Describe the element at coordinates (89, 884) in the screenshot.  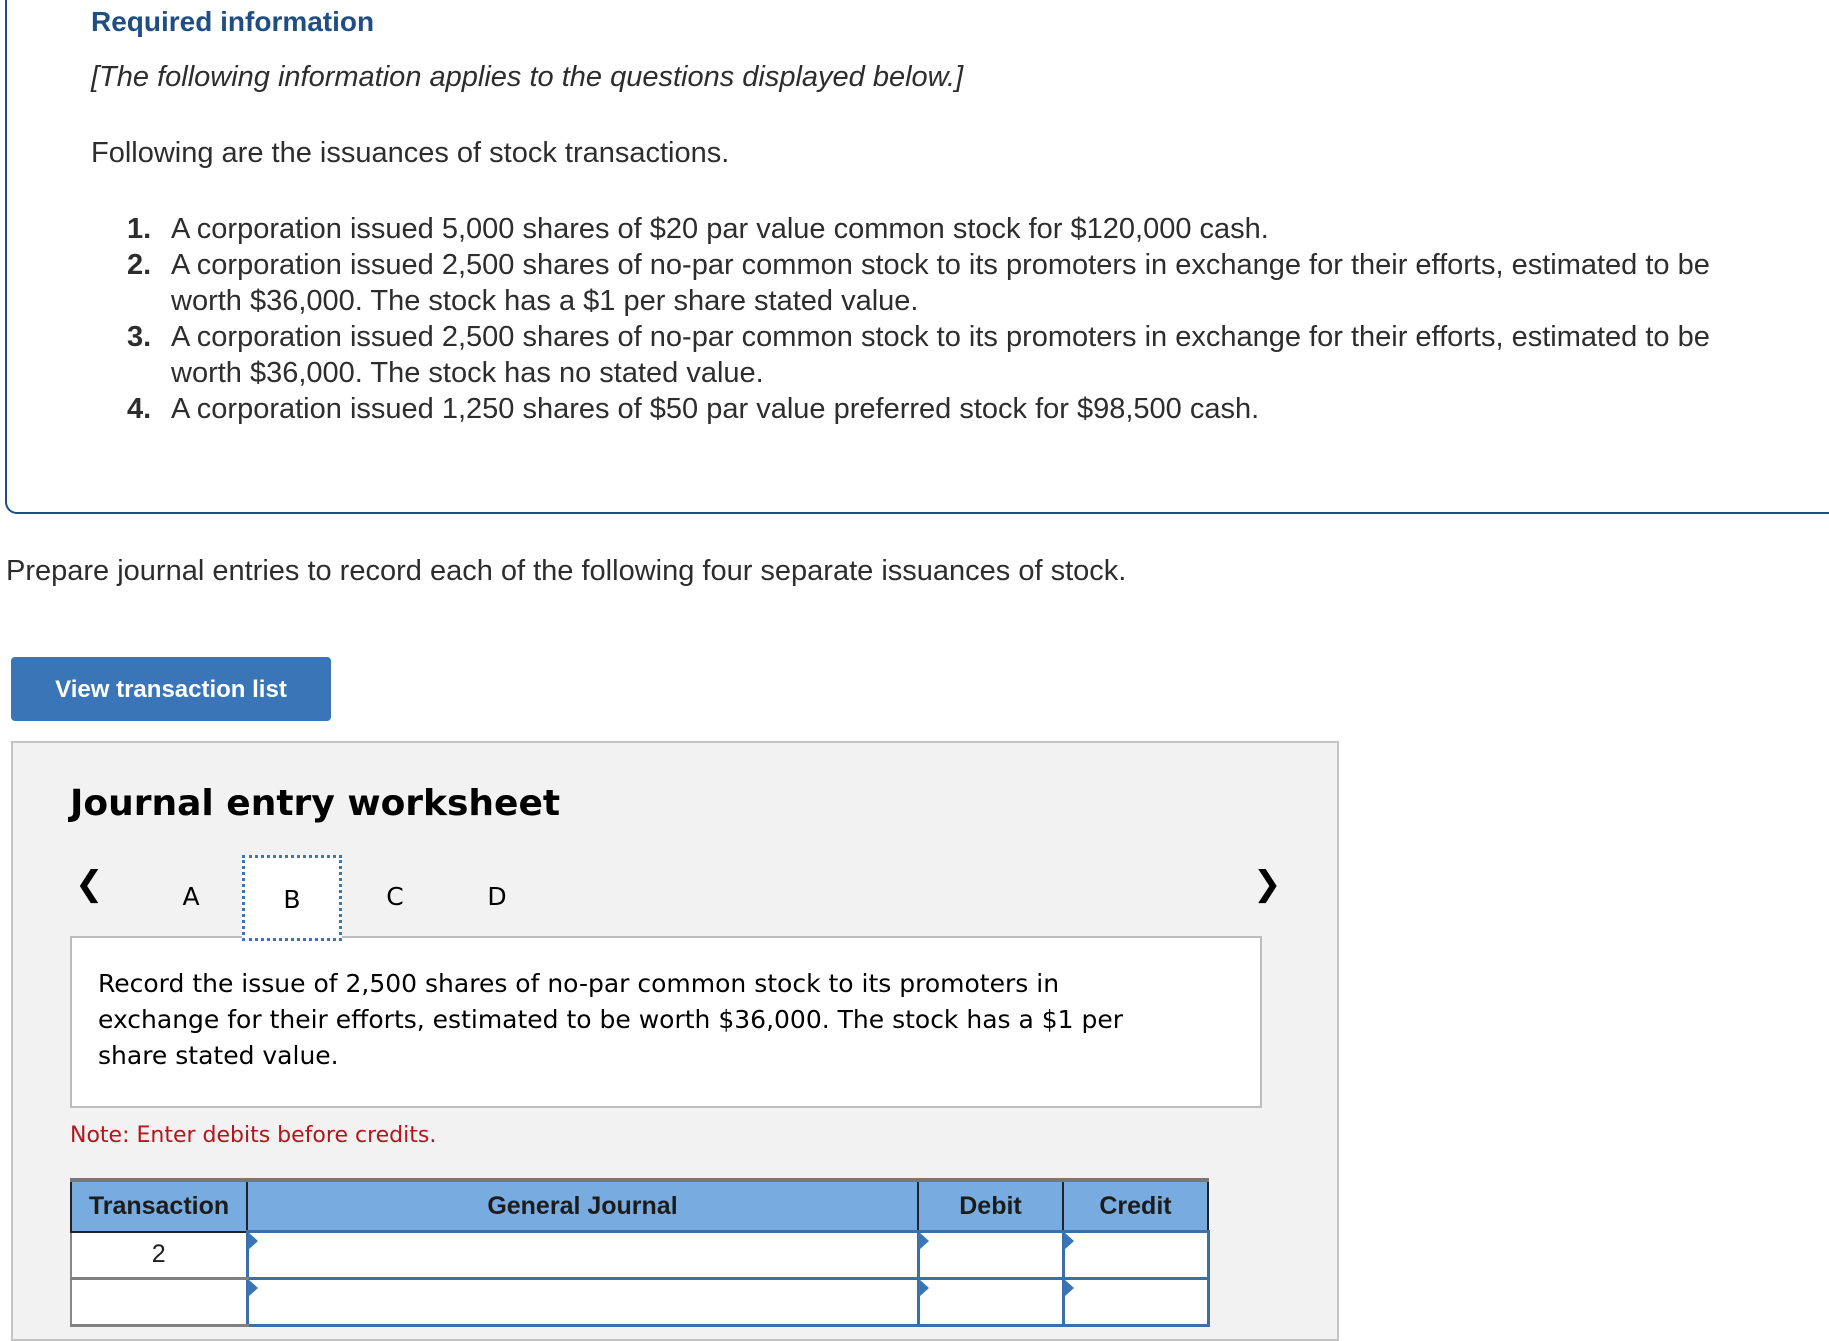
I see `chevron-left-icon: ❮` at that location.